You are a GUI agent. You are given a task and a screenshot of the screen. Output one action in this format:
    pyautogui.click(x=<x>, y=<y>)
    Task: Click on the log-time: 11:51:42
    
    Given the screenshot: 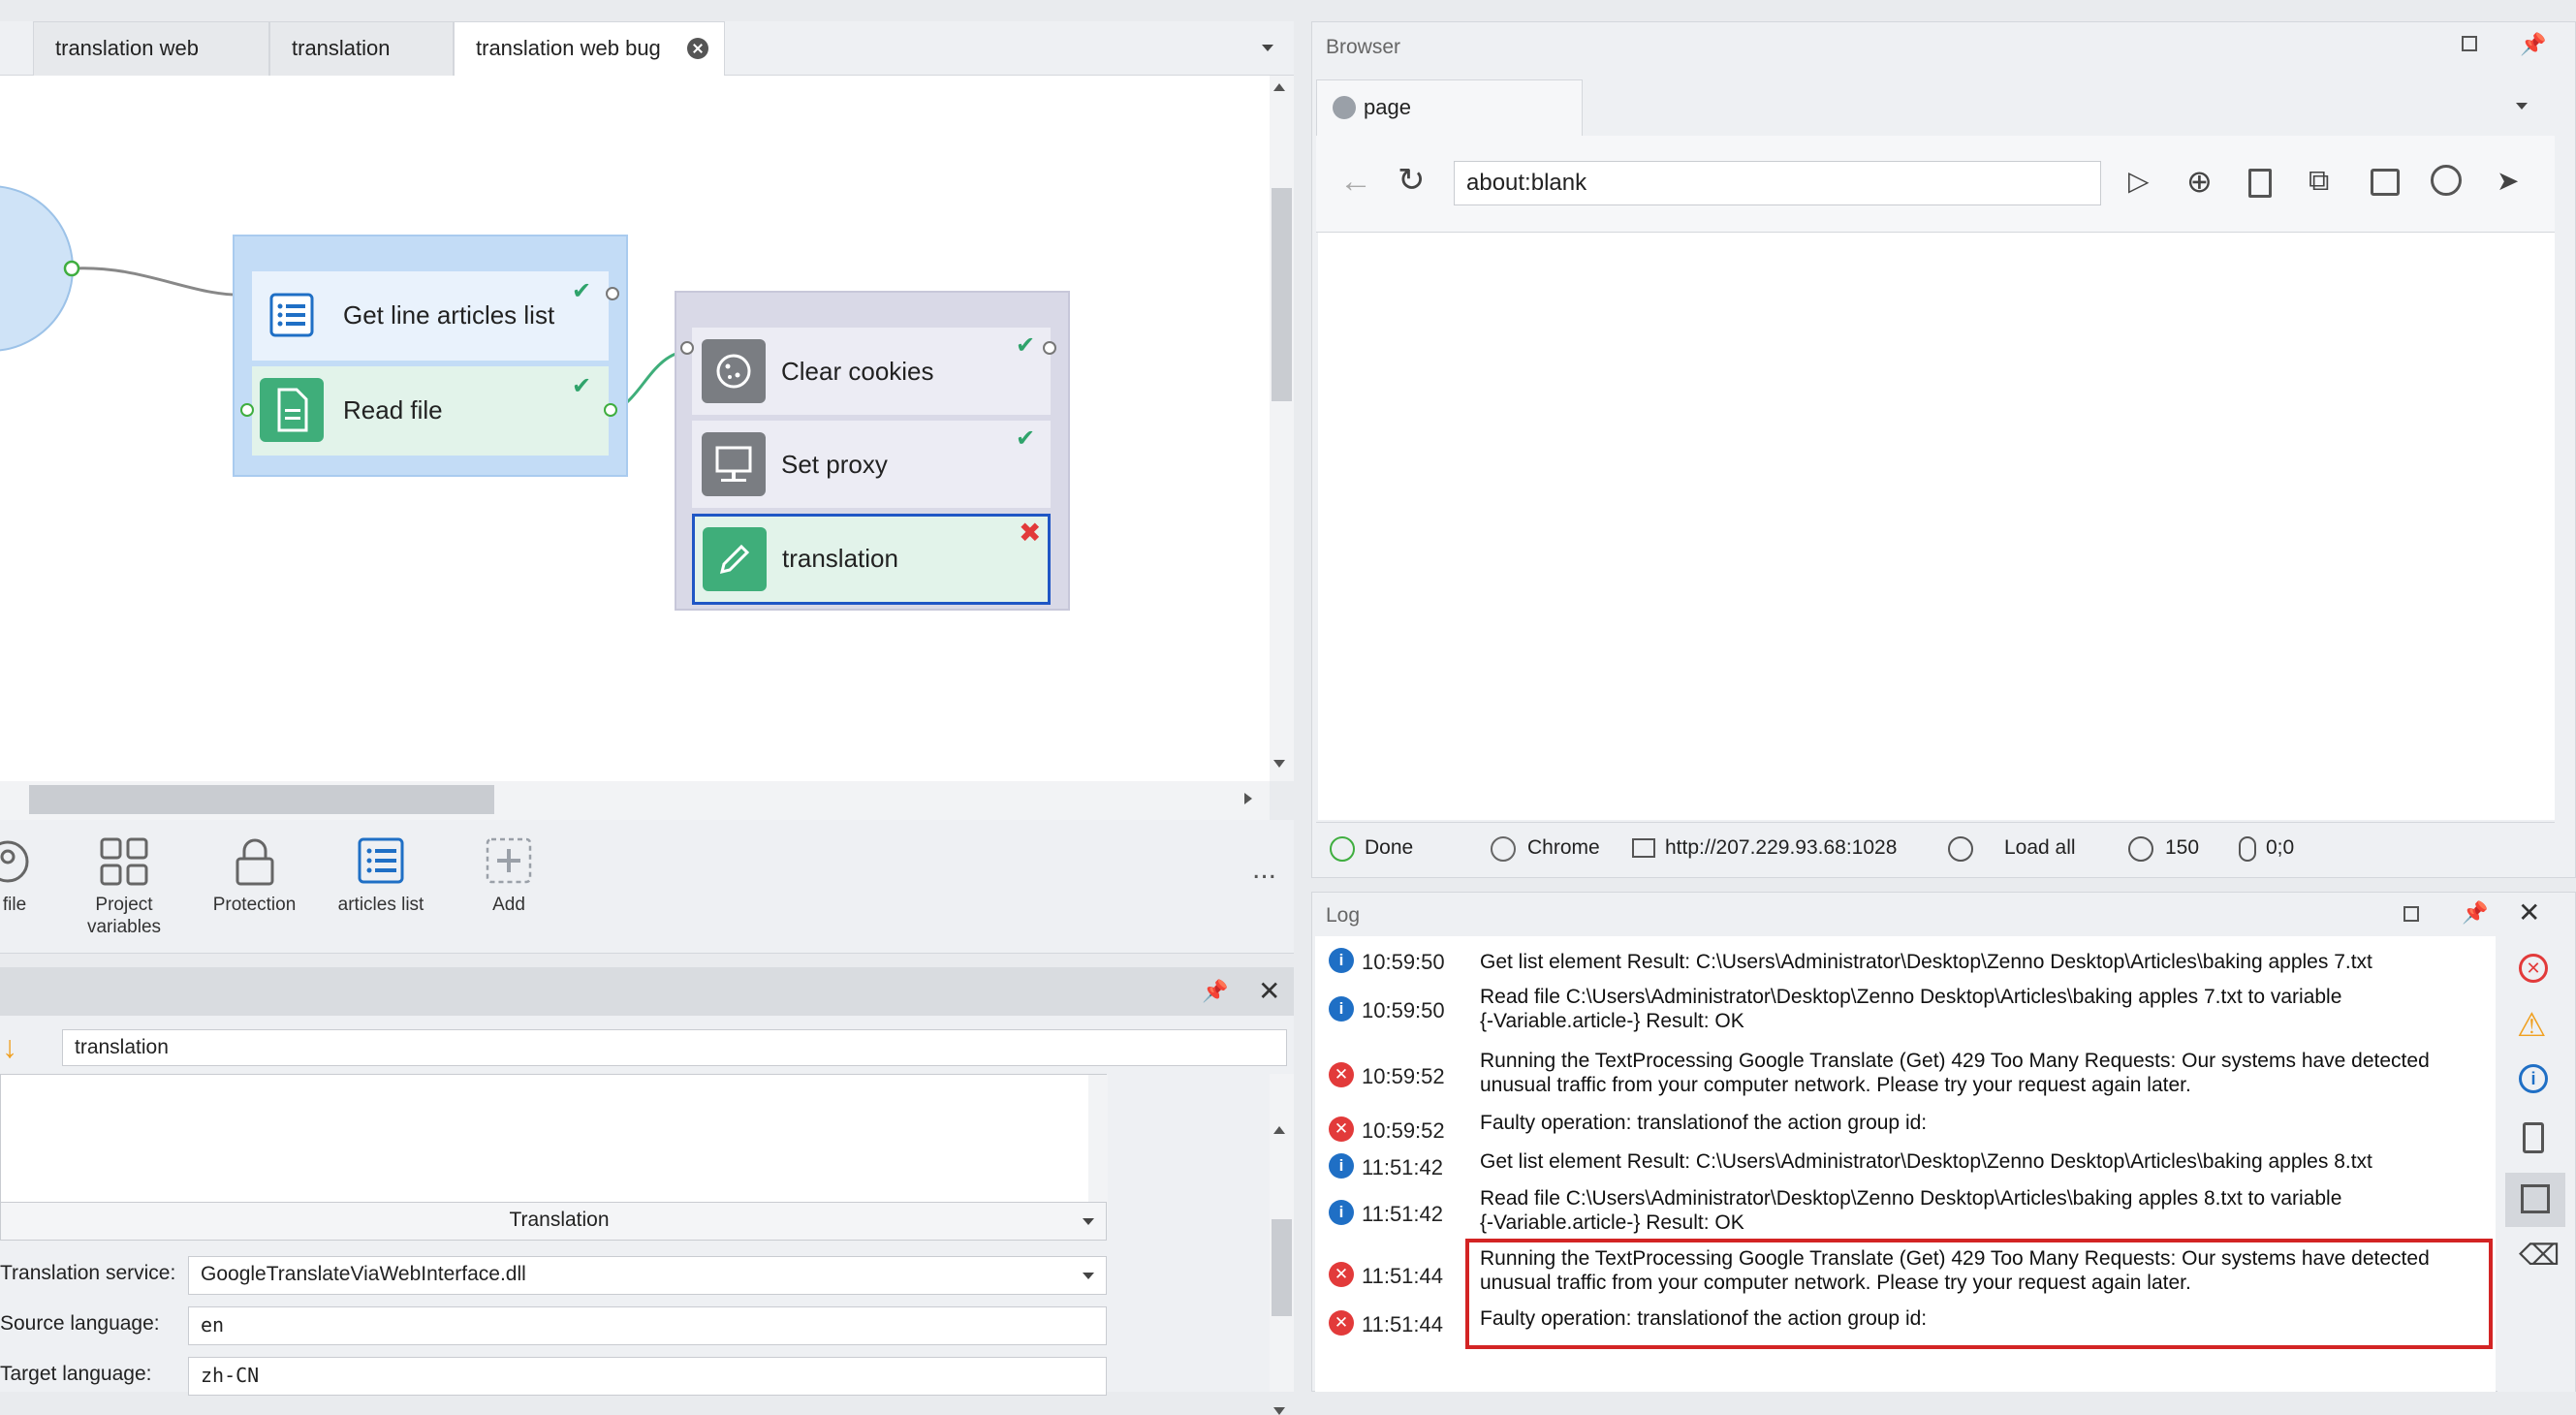 What is the action you would take?
    pyautogui.click(x=1403, y=1167)
    